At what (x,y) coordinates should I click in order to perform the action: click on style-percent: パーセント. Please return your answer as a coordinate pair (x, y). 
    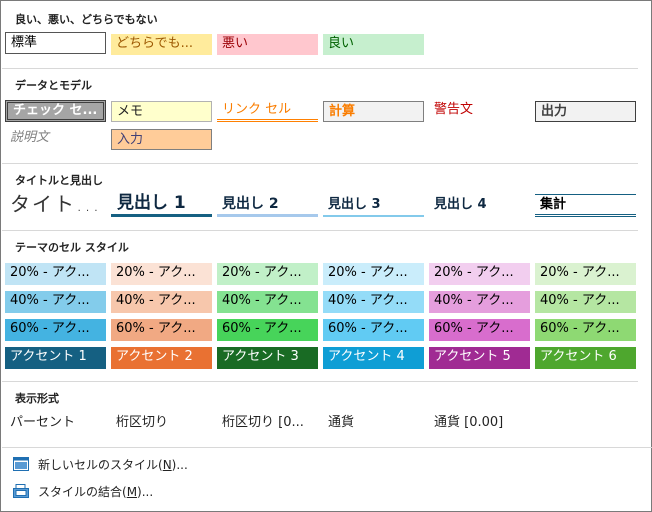
    Looking at the image, I should click on (55, 424).